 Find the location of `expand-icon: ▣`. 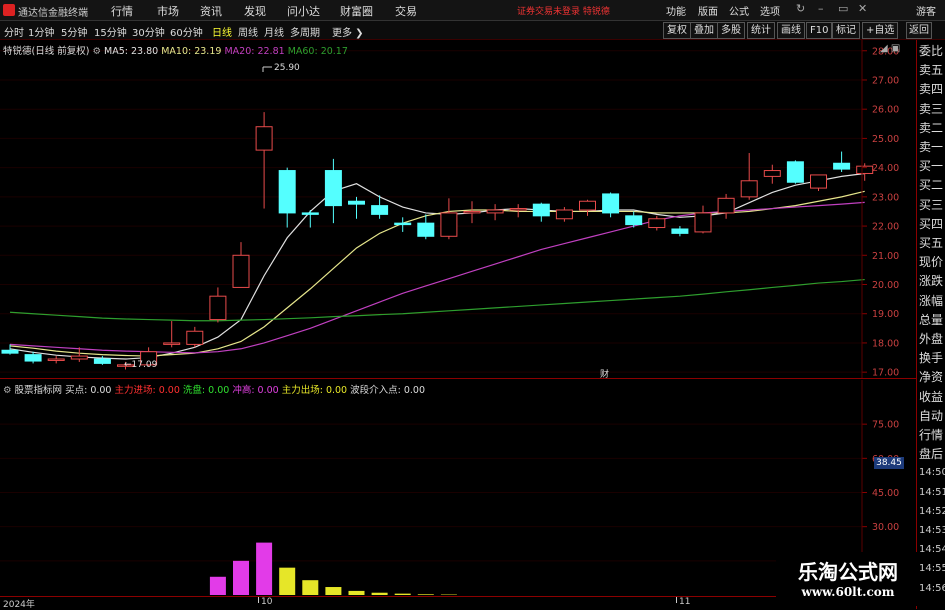

expand-icon: ▣ is located at coordinates (895, 48).